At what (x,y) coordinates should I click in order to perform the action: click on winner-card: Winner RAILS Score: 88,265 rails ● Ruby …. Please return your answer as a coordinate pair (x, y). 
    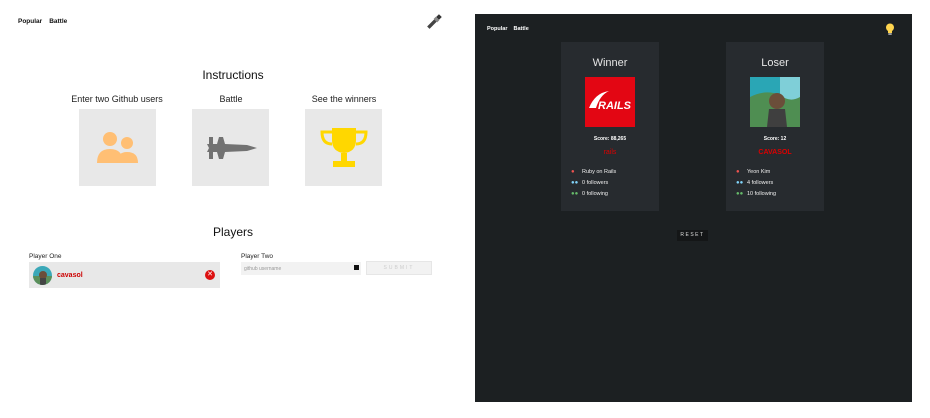
    Looking at the image, I should click on (610, 126).